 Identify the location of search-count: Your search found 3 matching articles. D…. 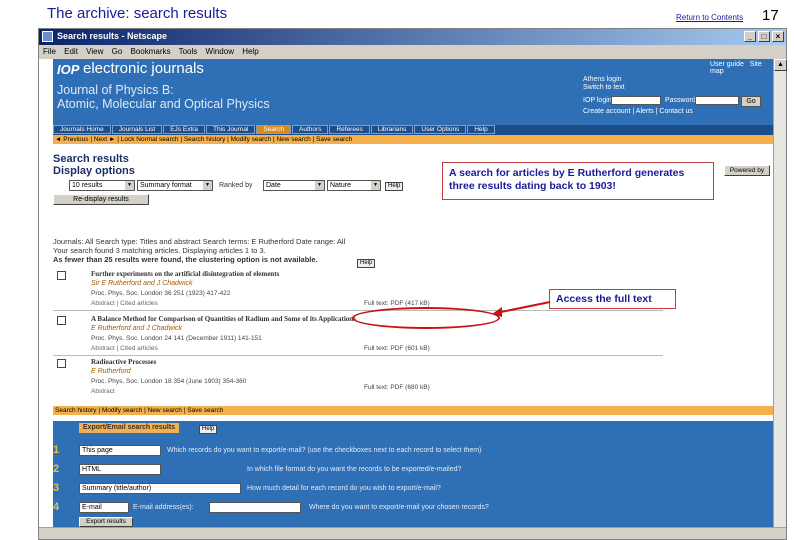
(159, 250).